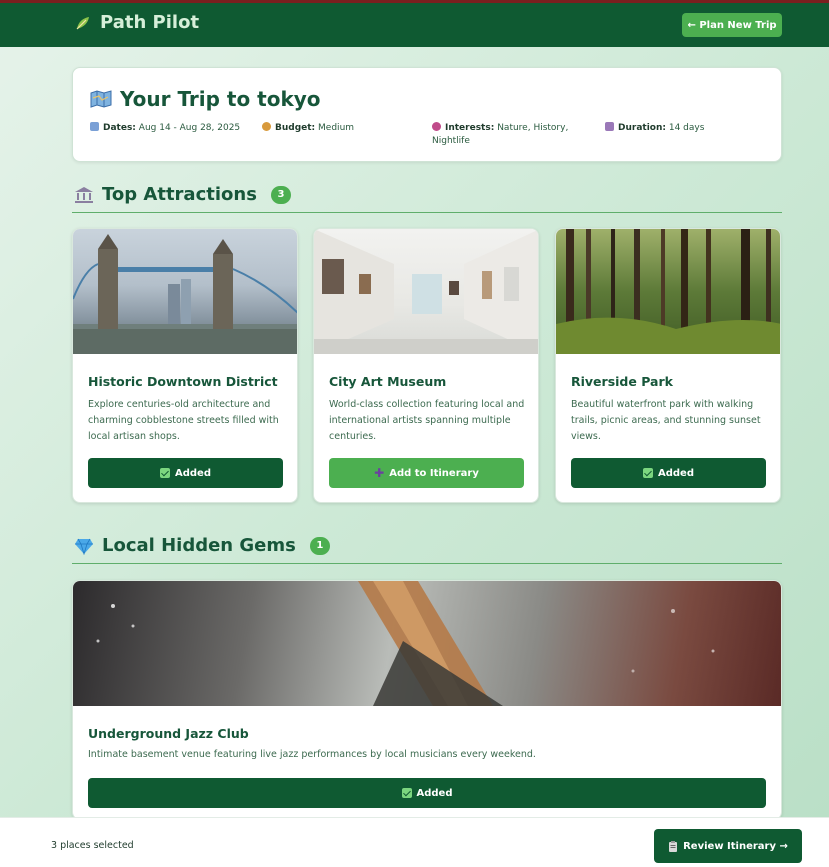 Image resolution: width=829 pixels, height=867 pixels. I want to click on attraction-image-gallery, so click(426, 291).